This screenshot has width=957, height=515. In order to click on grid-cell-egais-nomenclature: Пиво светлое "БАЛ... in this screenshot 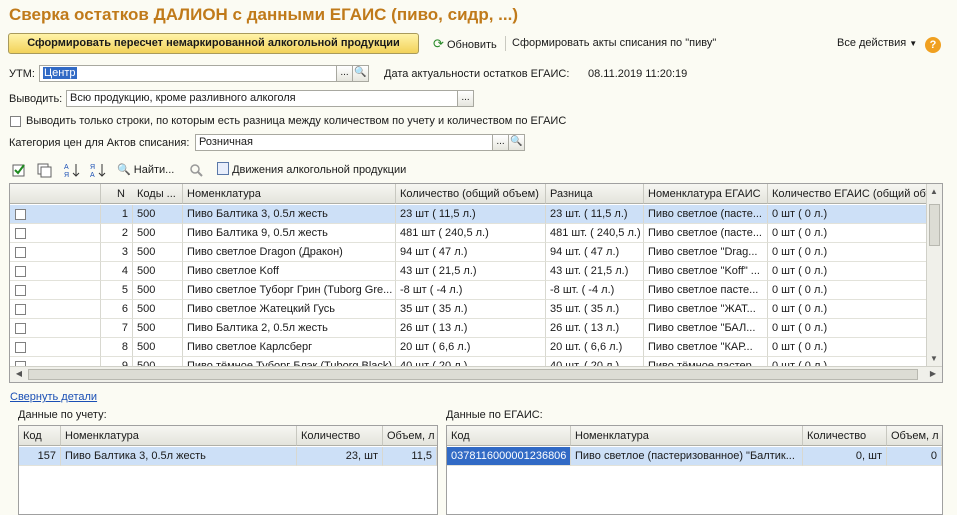, I will do `click(706, 328)`.